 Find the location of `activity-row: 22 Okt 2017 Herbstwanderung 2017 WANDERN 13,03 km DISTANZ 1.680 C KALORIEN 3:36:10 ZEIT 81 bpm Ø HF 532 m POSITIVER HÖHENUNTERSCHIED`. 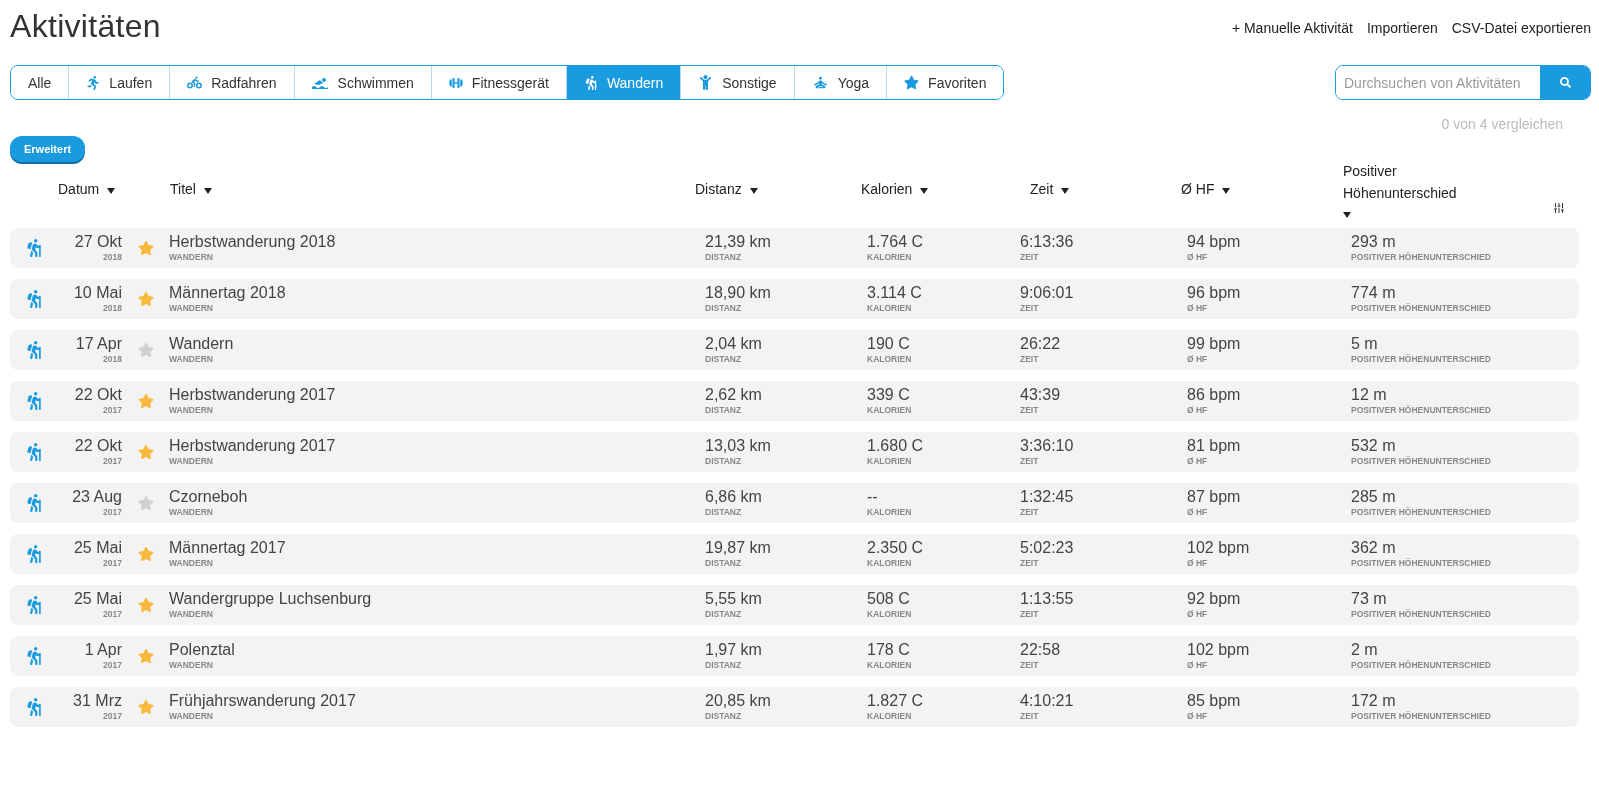

activity-row: 22 Okt 2017 Herbstwanderung 2017 WANDERN 13,03 km DISTANZ 1.680 C KALORIEN 3:36:10 ZEIT 81 bpm Ø HF 532 m POSITIVER HÖHENUNTERSCHIED is located at coordinates (794, 452).